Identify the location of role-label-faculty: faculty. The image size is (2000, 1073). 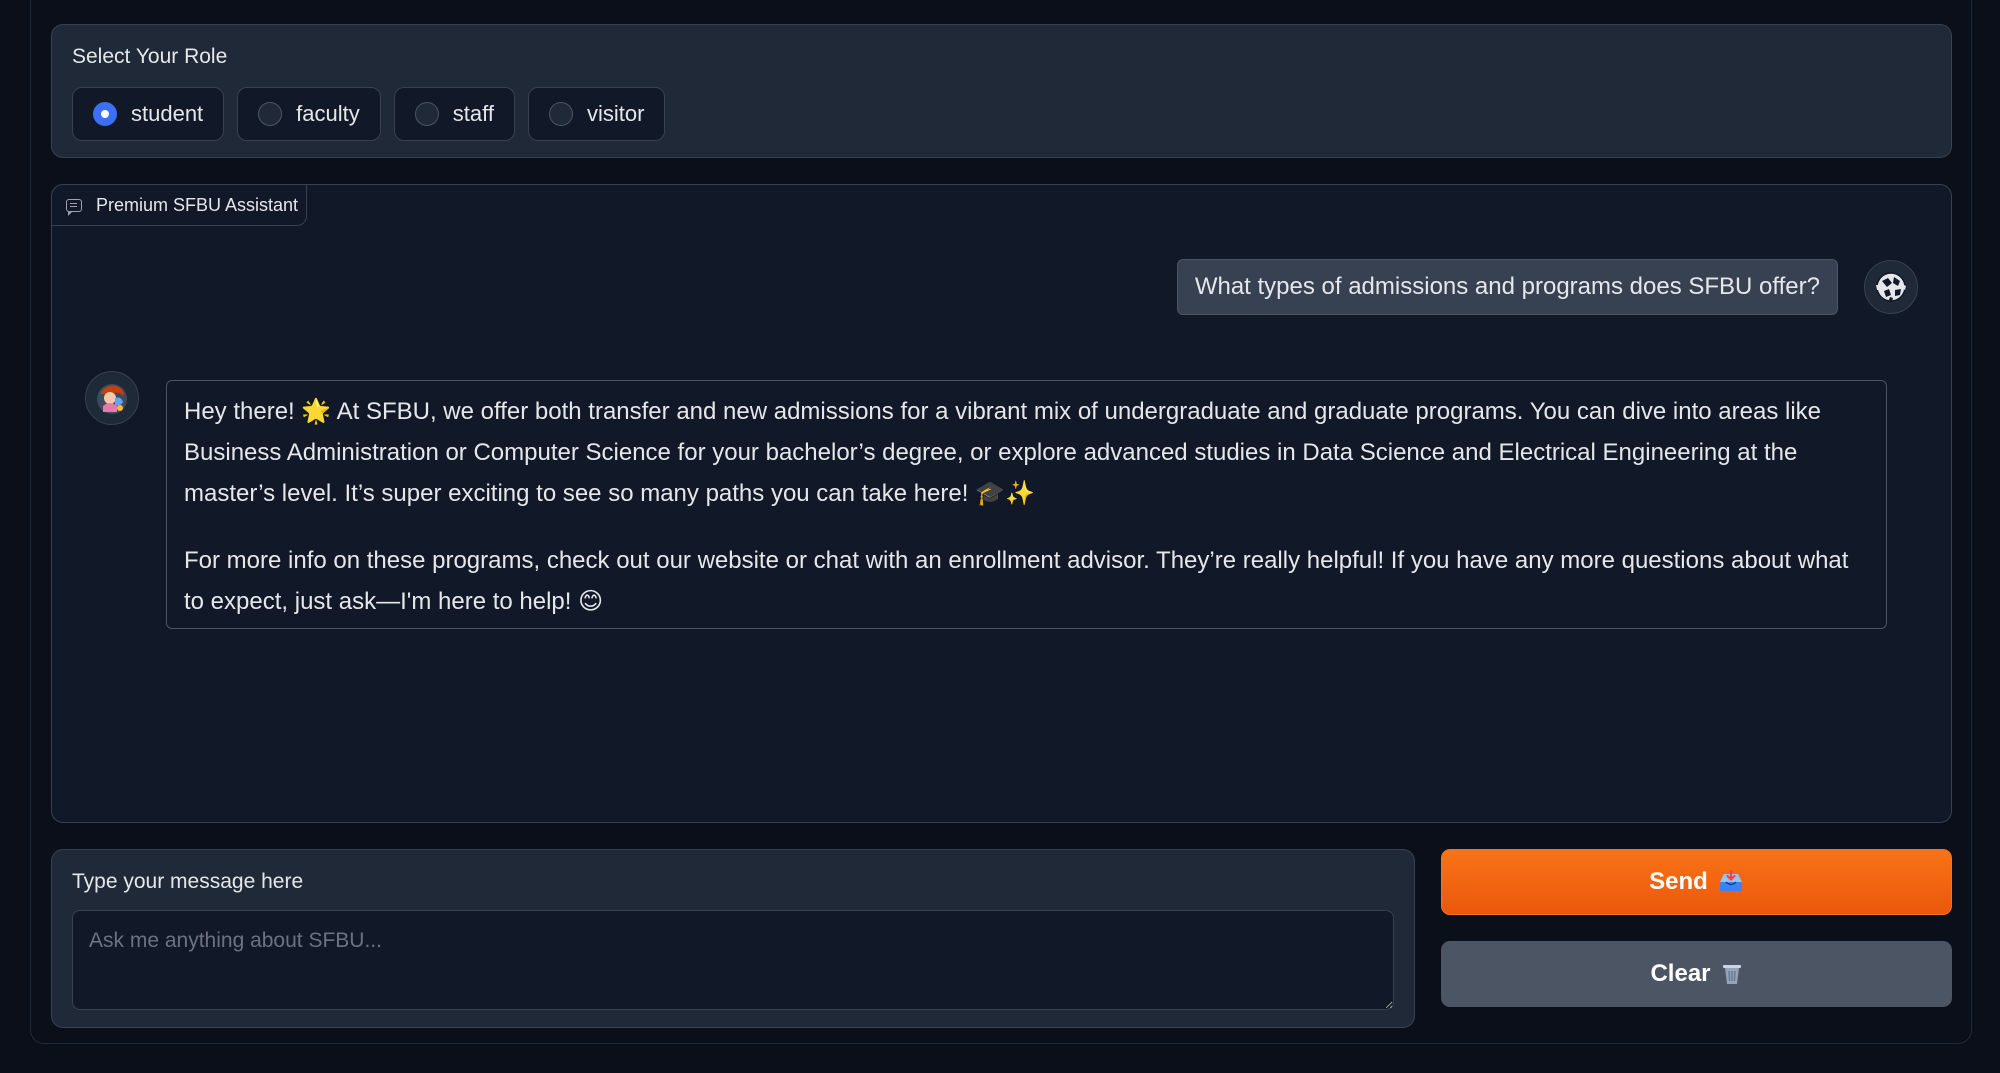
(328, 113).